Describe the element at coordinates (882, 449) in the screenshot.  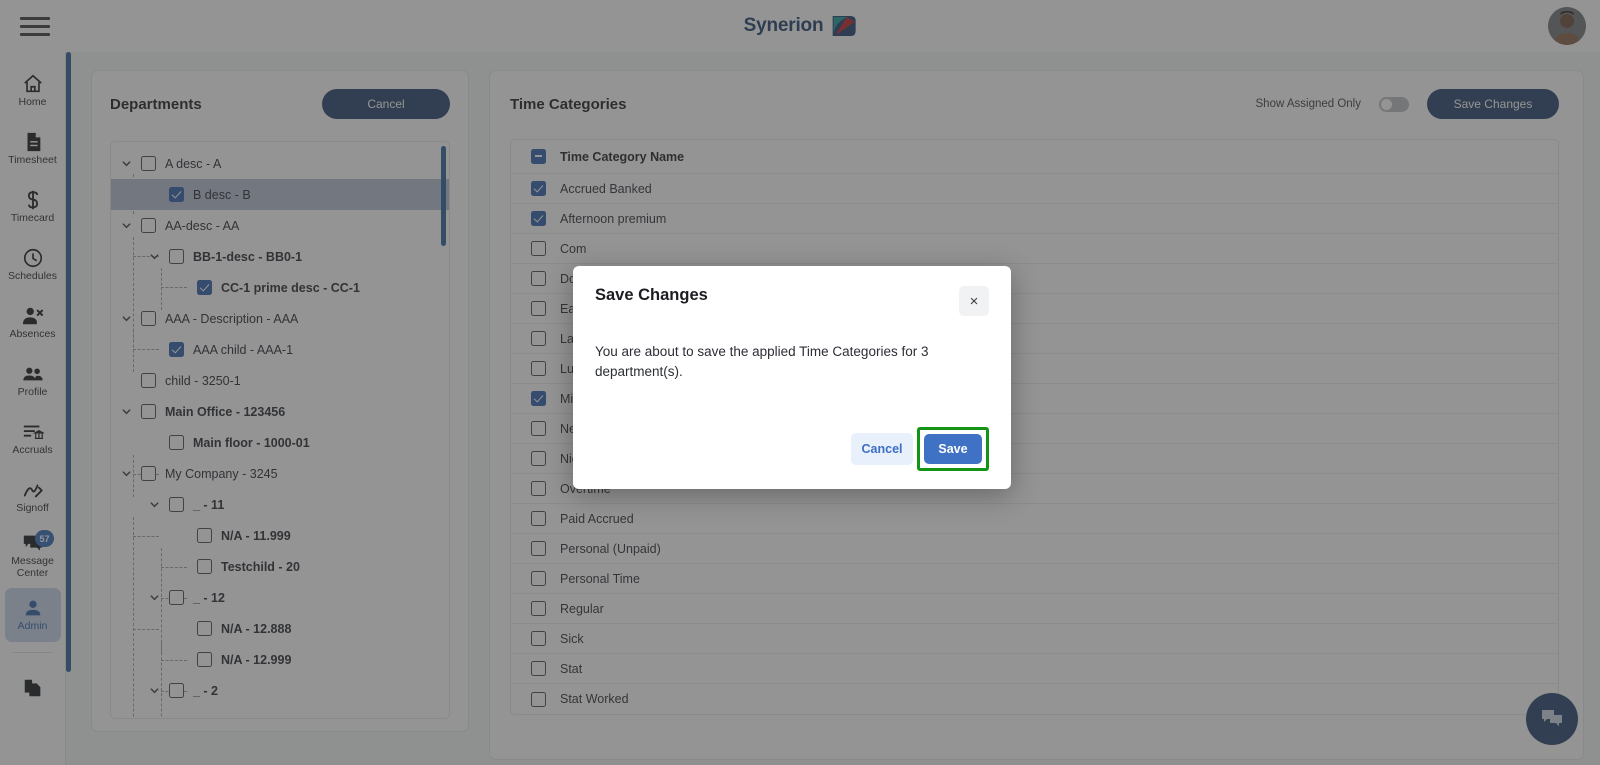
I see `dialog-cancel-button: Cancel` at that location.